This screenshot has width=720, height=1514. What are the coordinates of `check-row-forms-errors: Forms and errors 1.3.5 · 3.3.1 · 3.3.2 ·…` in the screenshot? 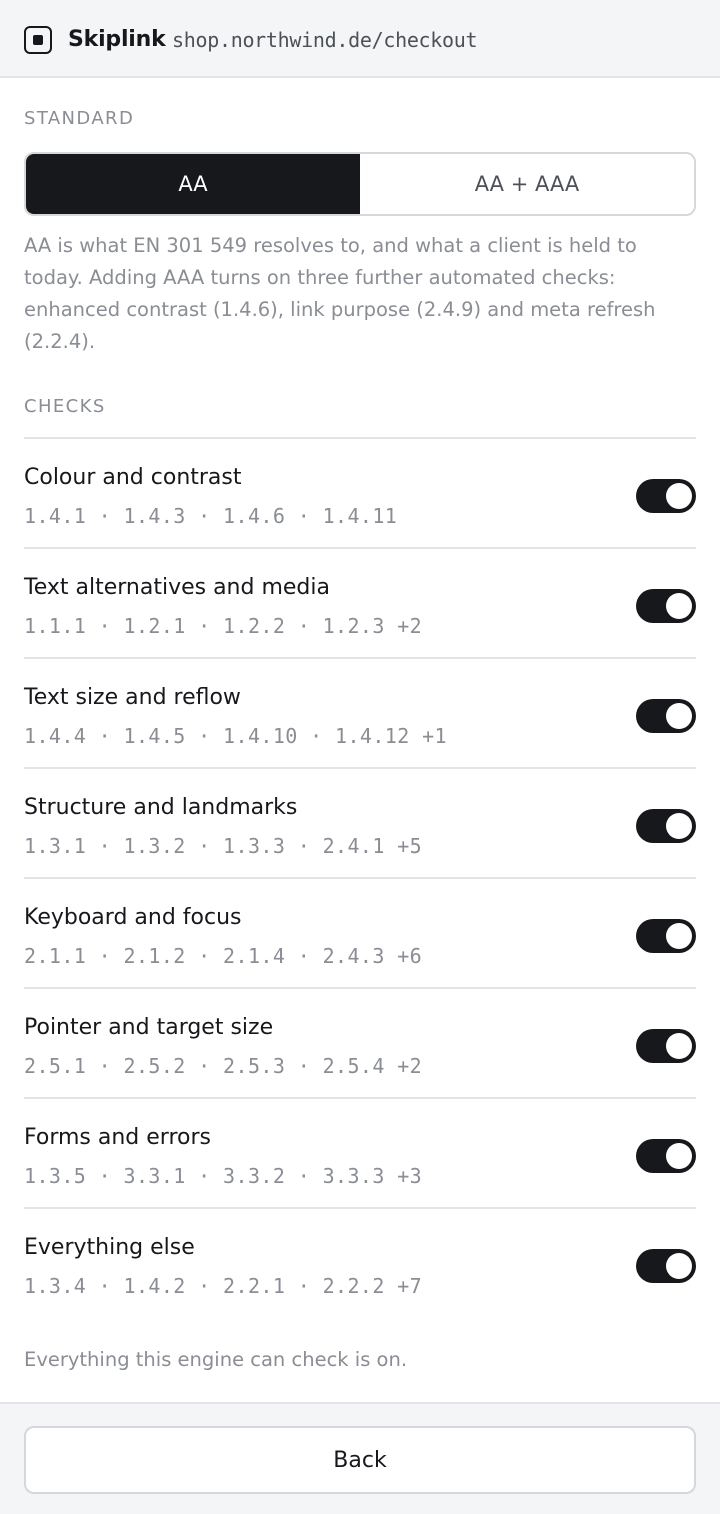 It's located at (360, 1154).